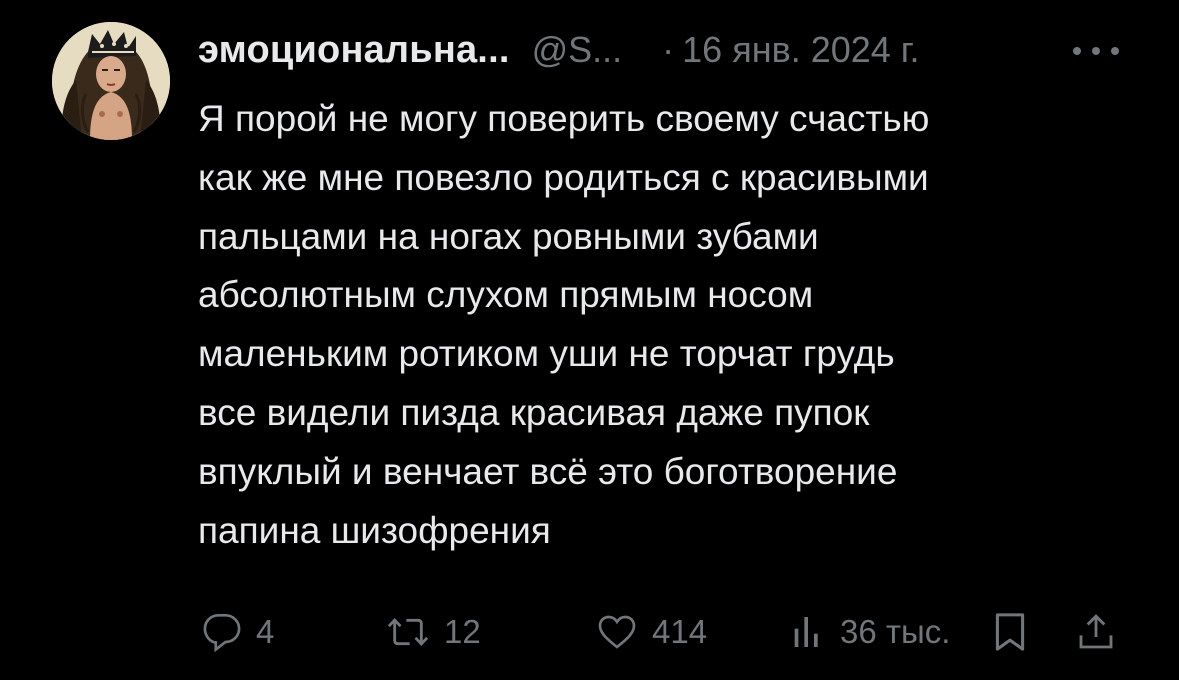  What do you see at coordinates (265, 631) in the screenshot?
I see `reply-count: 4` at bounding box center [265, 631].